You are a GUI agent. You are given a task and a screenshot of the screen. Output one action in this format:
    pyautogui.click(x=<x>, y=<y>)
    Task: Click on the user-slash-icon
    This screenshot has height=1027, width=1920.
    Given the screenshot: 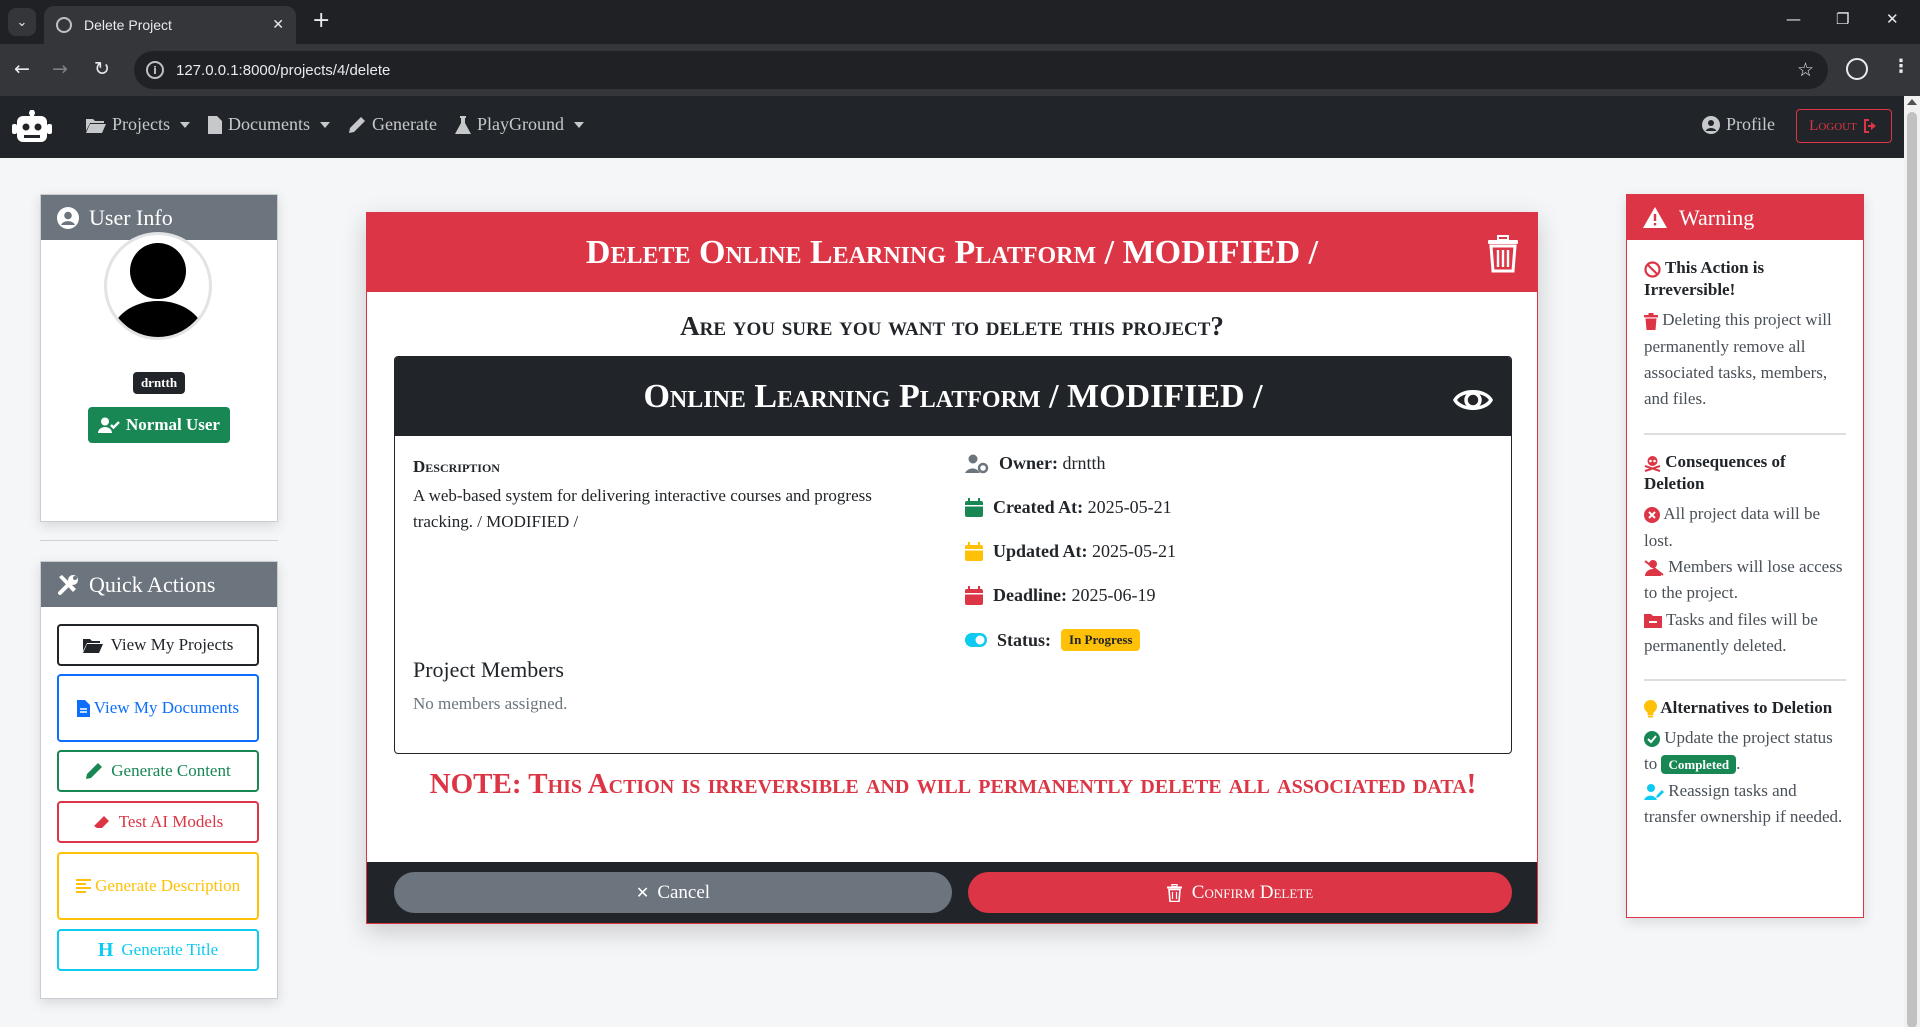 What is the action you would take?
    pyautogui.click(x=1654, y=567)
    